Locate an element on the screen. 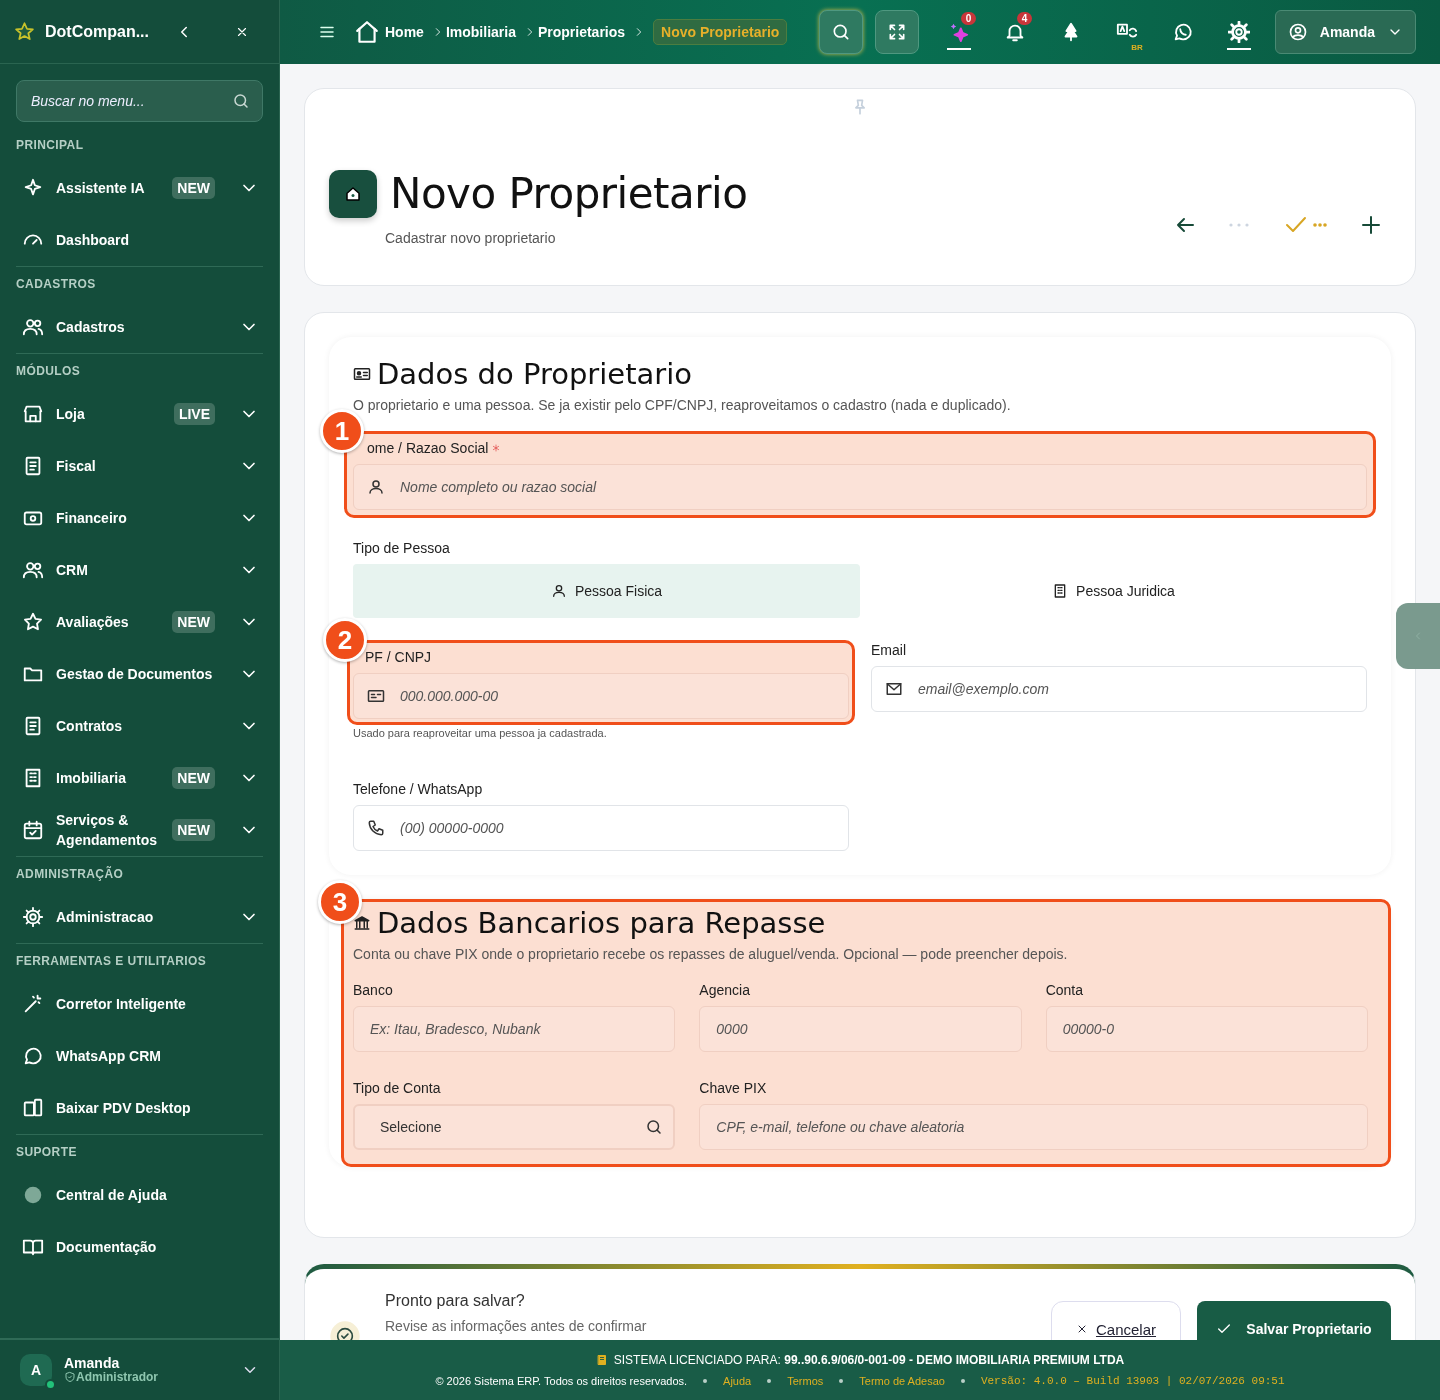  sidebar-item-label: Contratos is located at coordinates (90, 726).